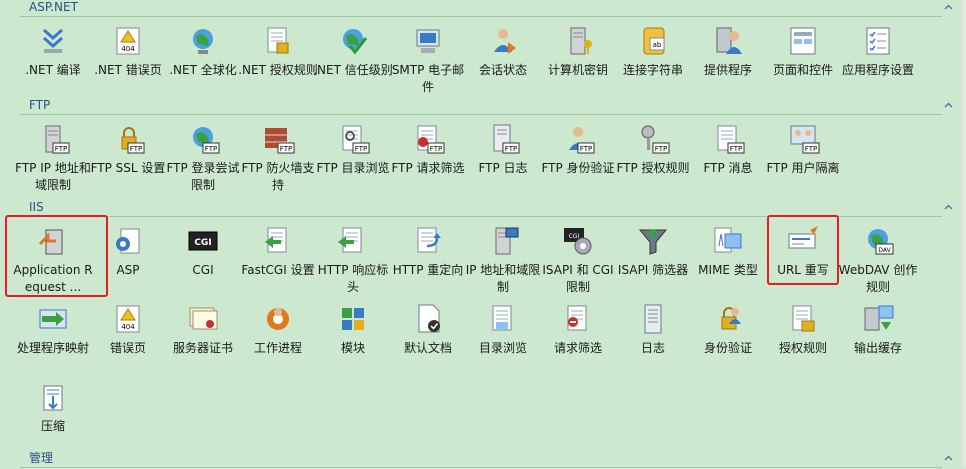 The image size is (966, 469). Describe the element at coordinates (41, 458) in the screenshot. I see `group-title: 管理` at that location.